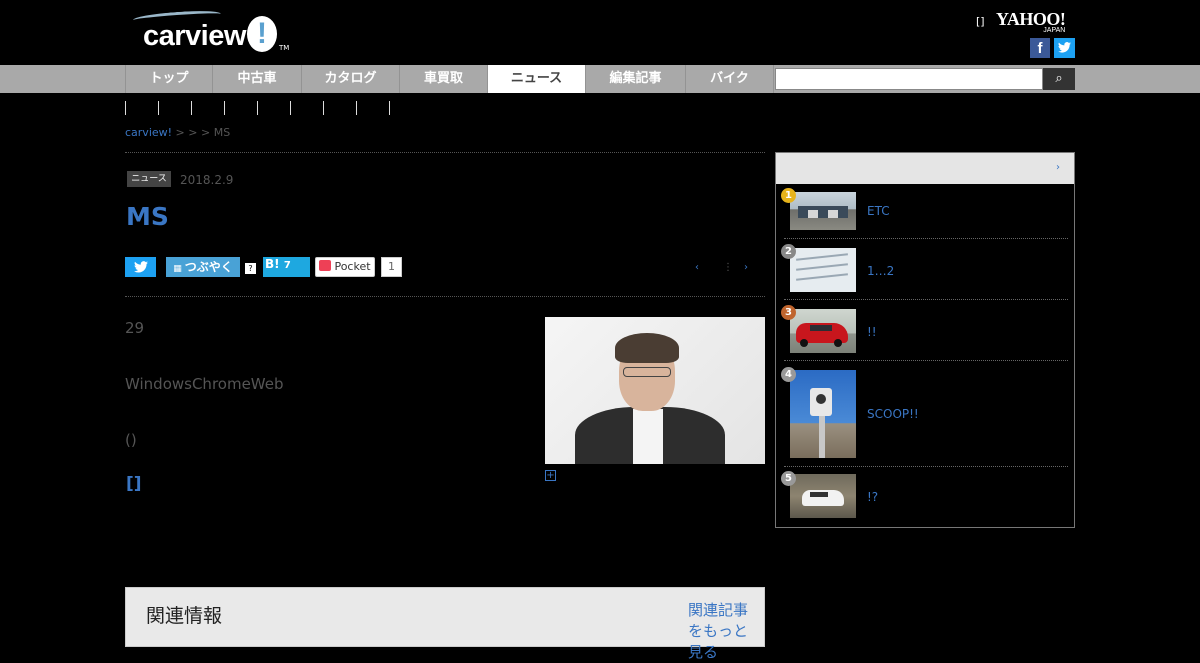 The width and height of the screenshot is (1200, 663). What do you see at coordinates (723, 631) in the screenshot?
I see `related-more-link: 関連記事をもっと見る` at bounding box center [723, 631].